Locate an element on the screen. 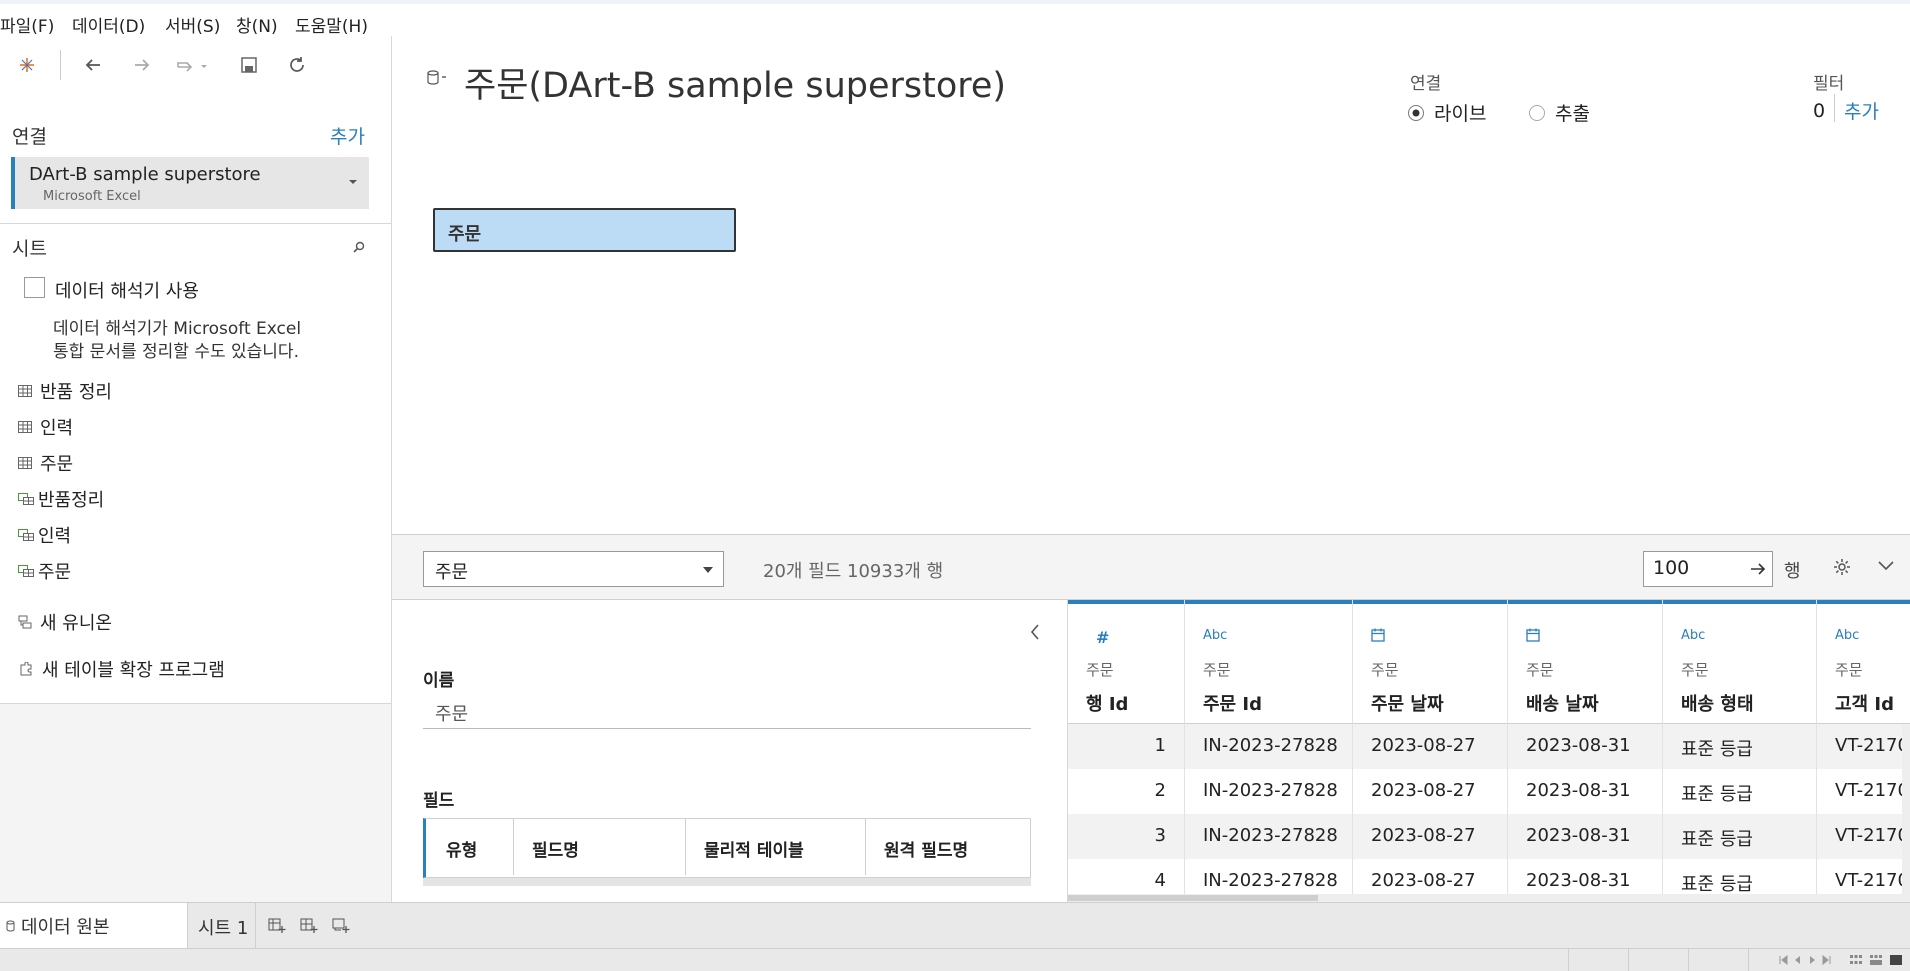  forward-icon is located at coordinates (142, 65).